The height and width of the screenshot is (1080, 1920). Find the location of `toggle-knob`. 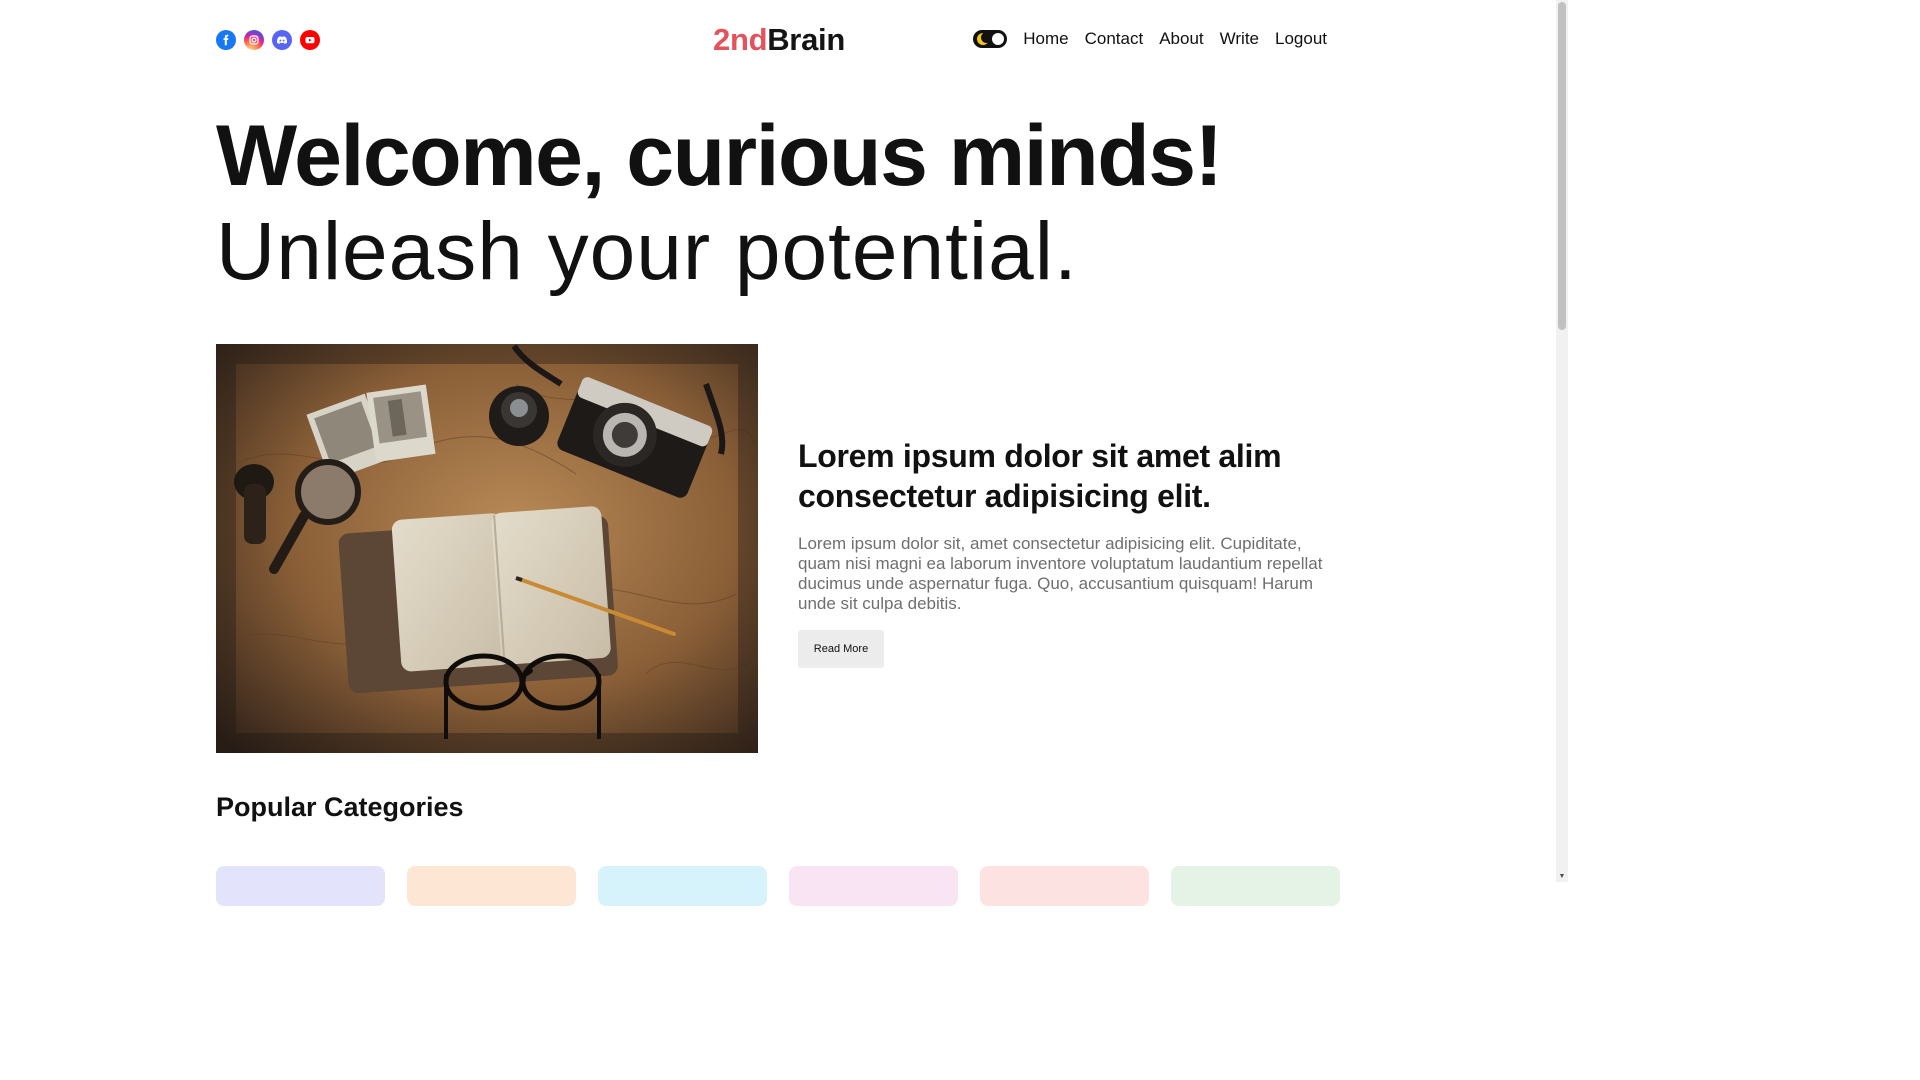

toggle-knob is located at coordinates (998, 39).